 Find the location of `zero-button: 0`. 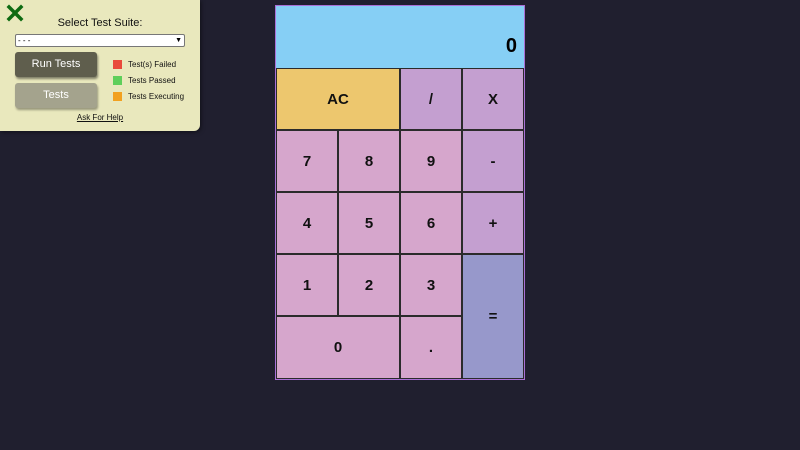

zero-button: 0 is located at coordinates (338, 347).